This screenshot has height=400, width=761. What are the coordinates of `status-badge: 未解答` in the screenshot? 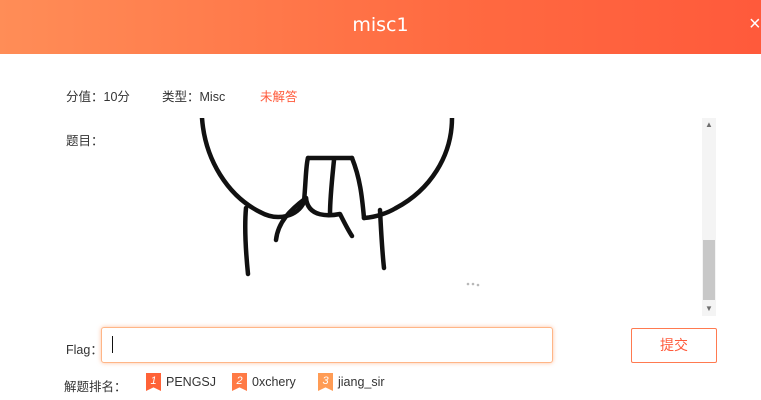 It's located at (279, 97).